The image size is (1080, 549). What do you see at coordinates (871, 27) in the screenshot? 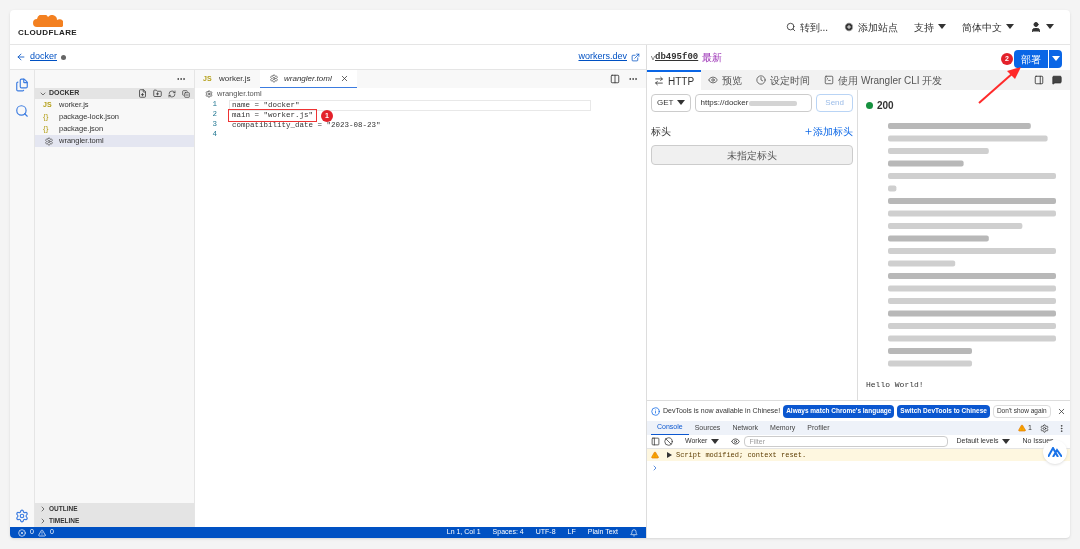
I see `add-site-button: 添加站点` at bounding box center [871, 27].